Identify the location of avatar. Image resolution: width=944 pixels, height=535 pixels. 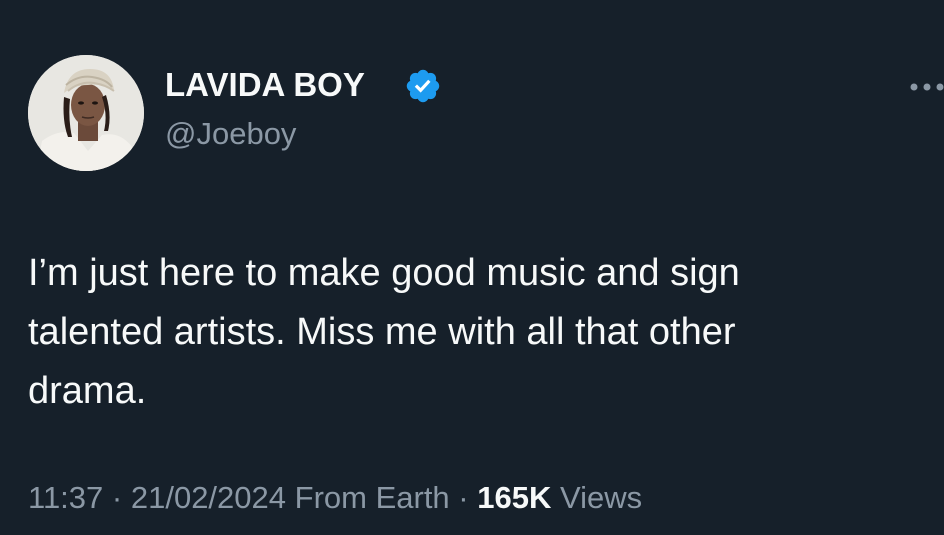
(86, 113).